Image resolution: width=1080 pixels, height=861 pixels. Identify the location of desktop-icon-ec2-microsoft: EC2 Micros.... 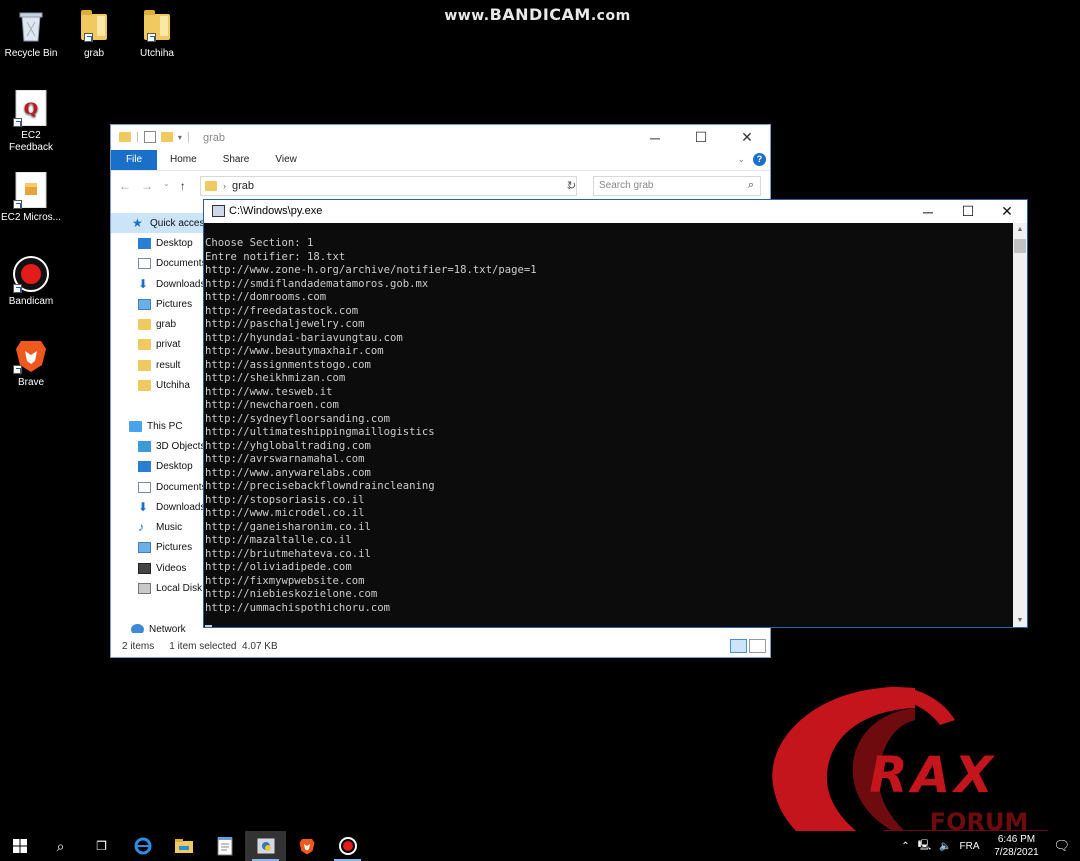
(31, 197).